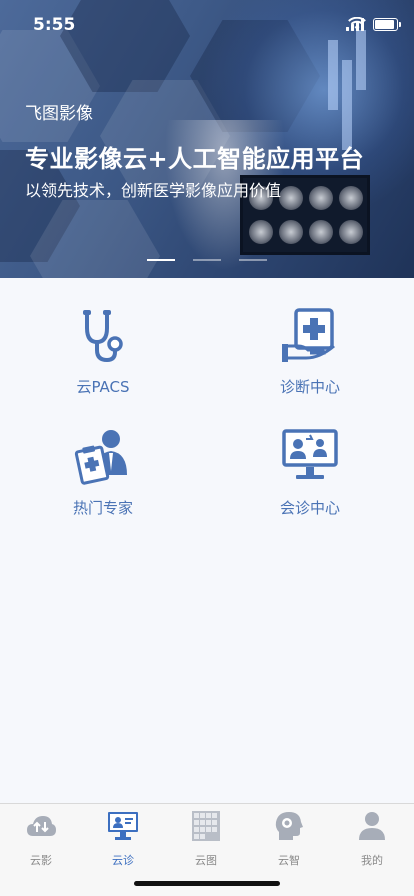 The height and width of the screenshot is (896, 414). What do you see at coordinates (357, 23) in the screenshot?
I see `wifi-icon` at bounding box center [357, 23].